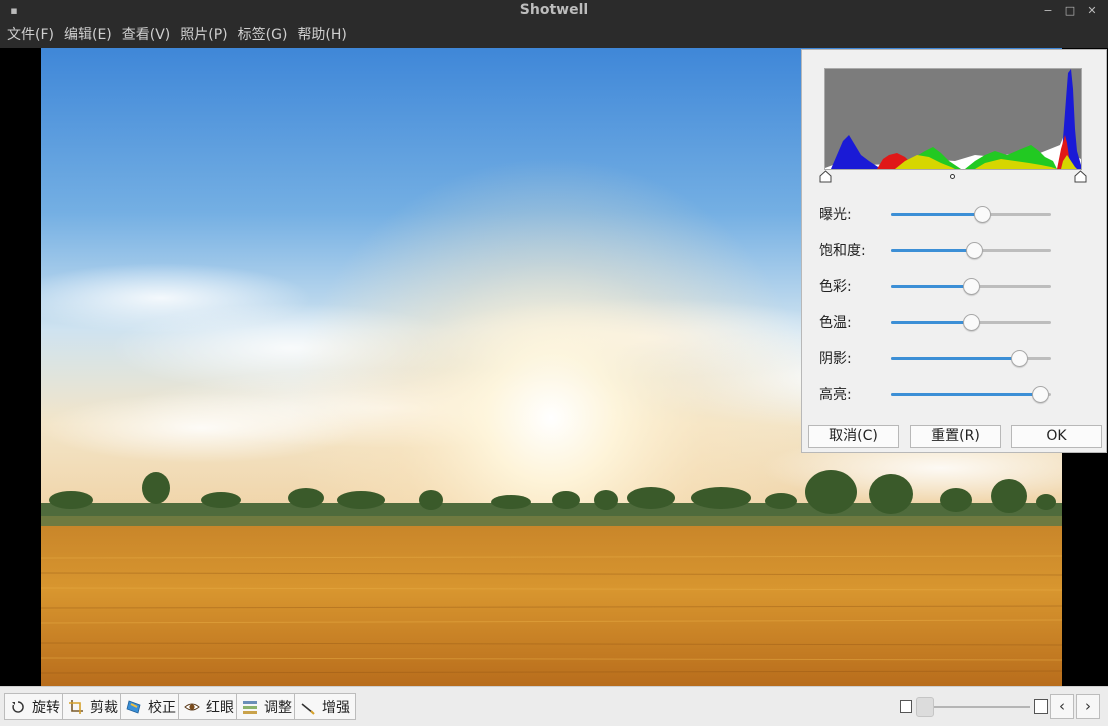 This screenshot has width=1108, height=726. What do you see at coordinates (952, 176) in the screenshot?
I see `histogram-midpoint-icon` at bounding box center [952, 176].